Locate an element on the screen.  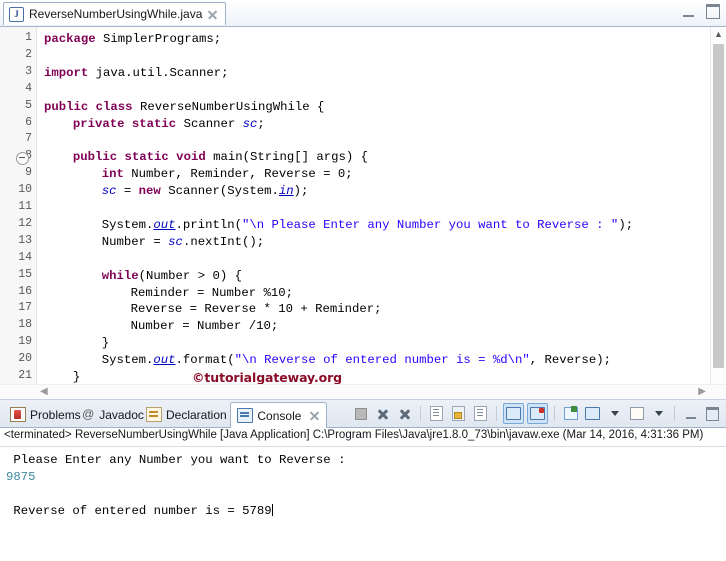
line-number: 6 is located at coordinates (28, 122).